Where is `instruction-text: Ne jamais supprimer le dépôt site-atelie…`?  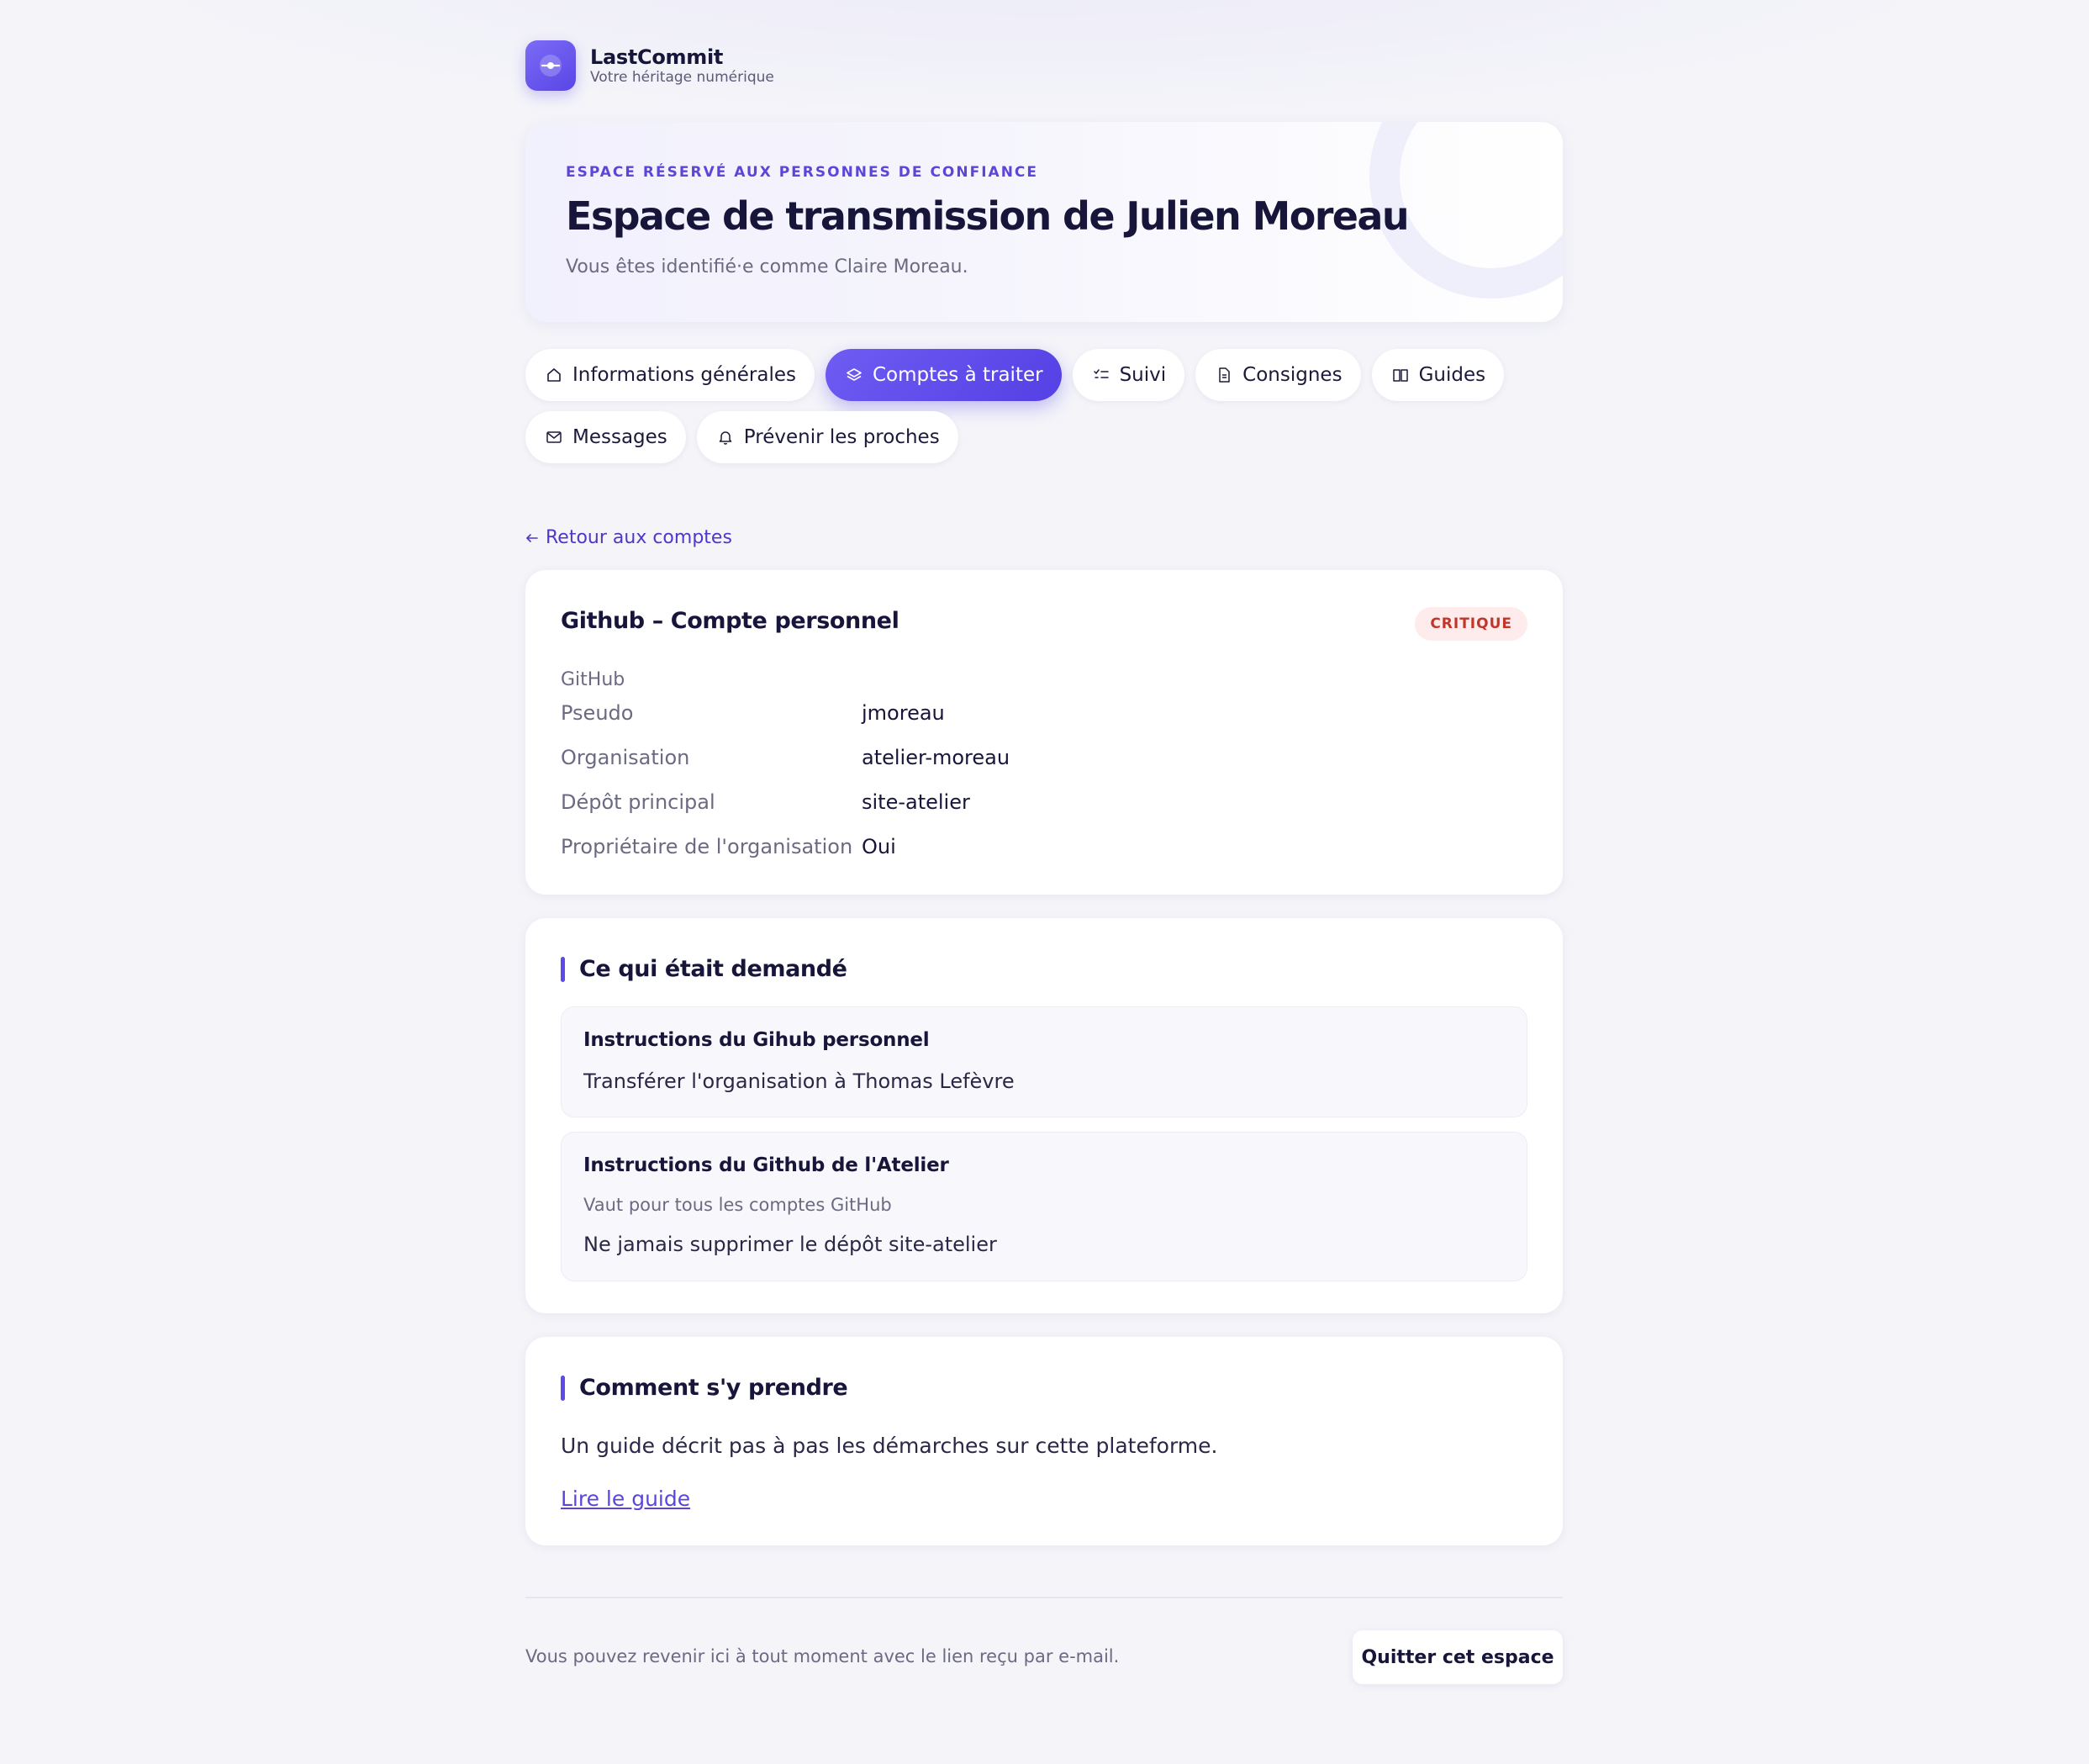
instruction-text: Ne jamais supprimer le dépôt site-atelie… is located at coordinates (790, 1244).